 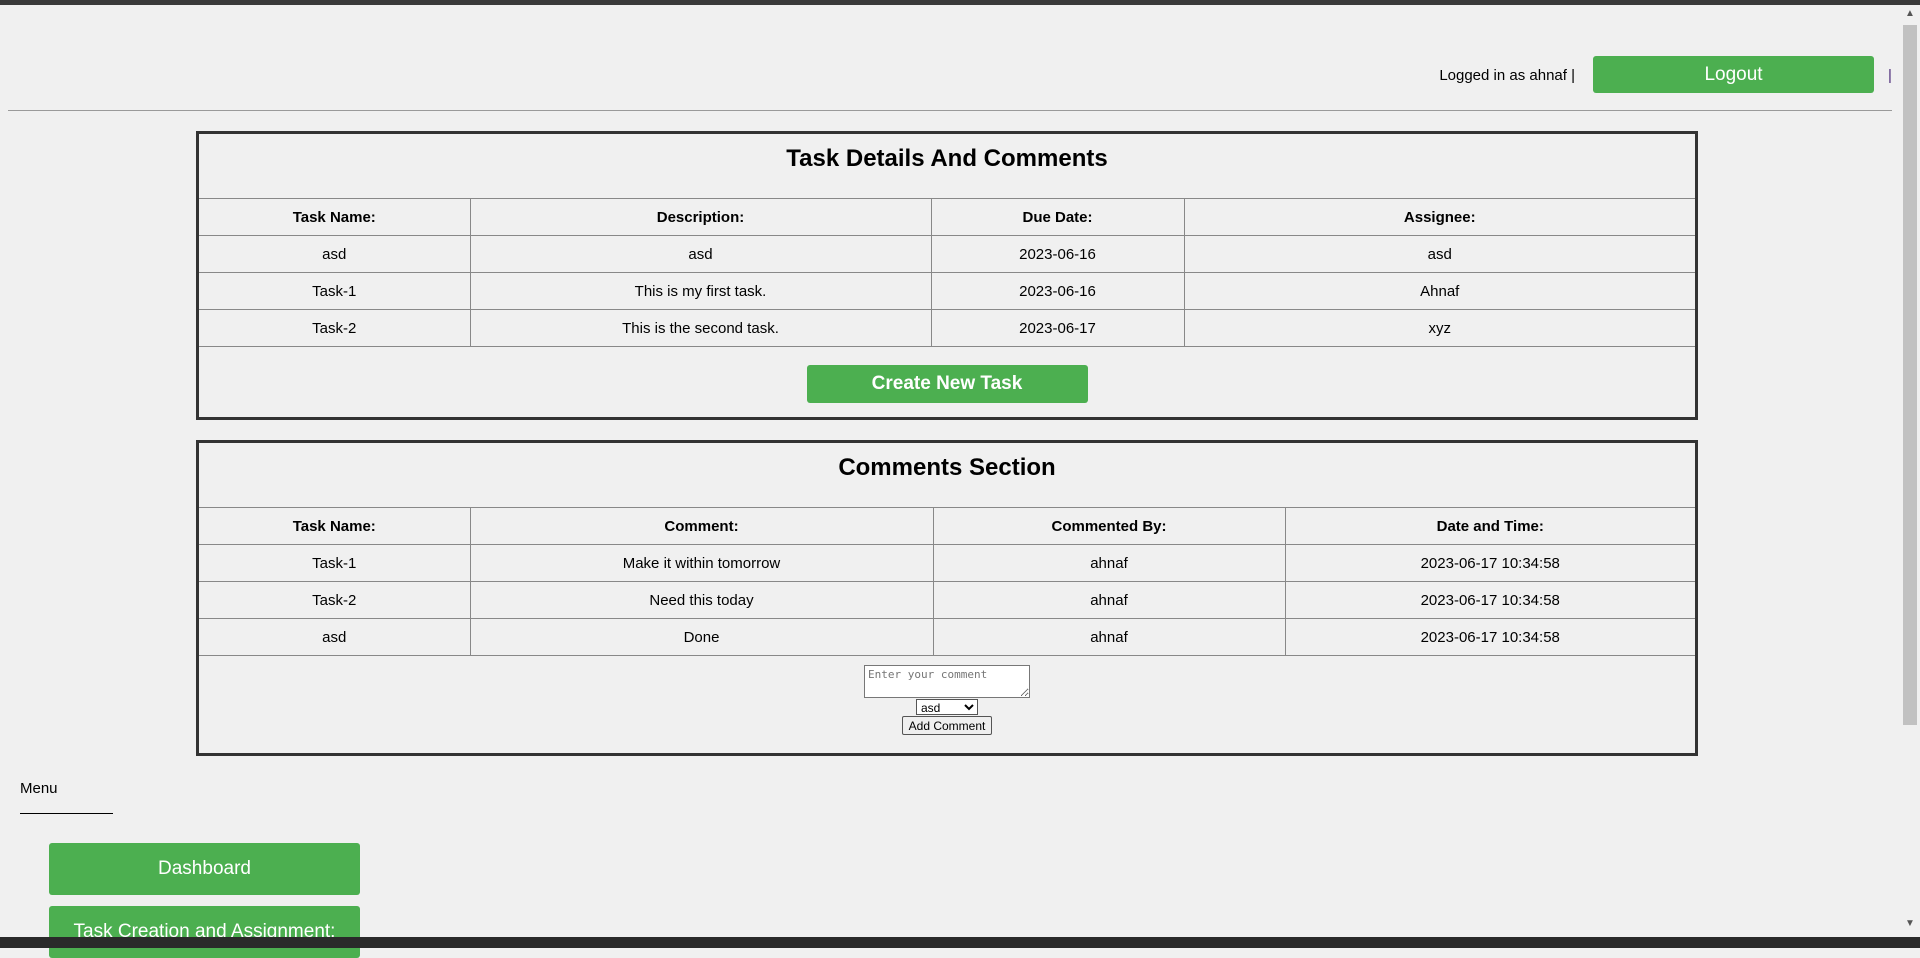 I want to click on task-details-title: Task Details And Comments, so click(x=947, y=158).